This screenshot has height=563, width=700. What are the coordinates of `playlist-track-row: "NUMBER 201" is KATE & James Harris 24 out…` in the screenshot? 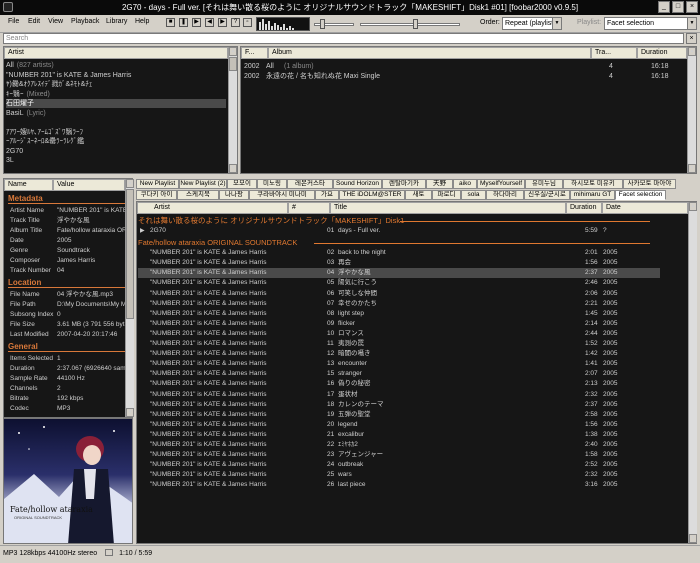 It's located at (399, 465).